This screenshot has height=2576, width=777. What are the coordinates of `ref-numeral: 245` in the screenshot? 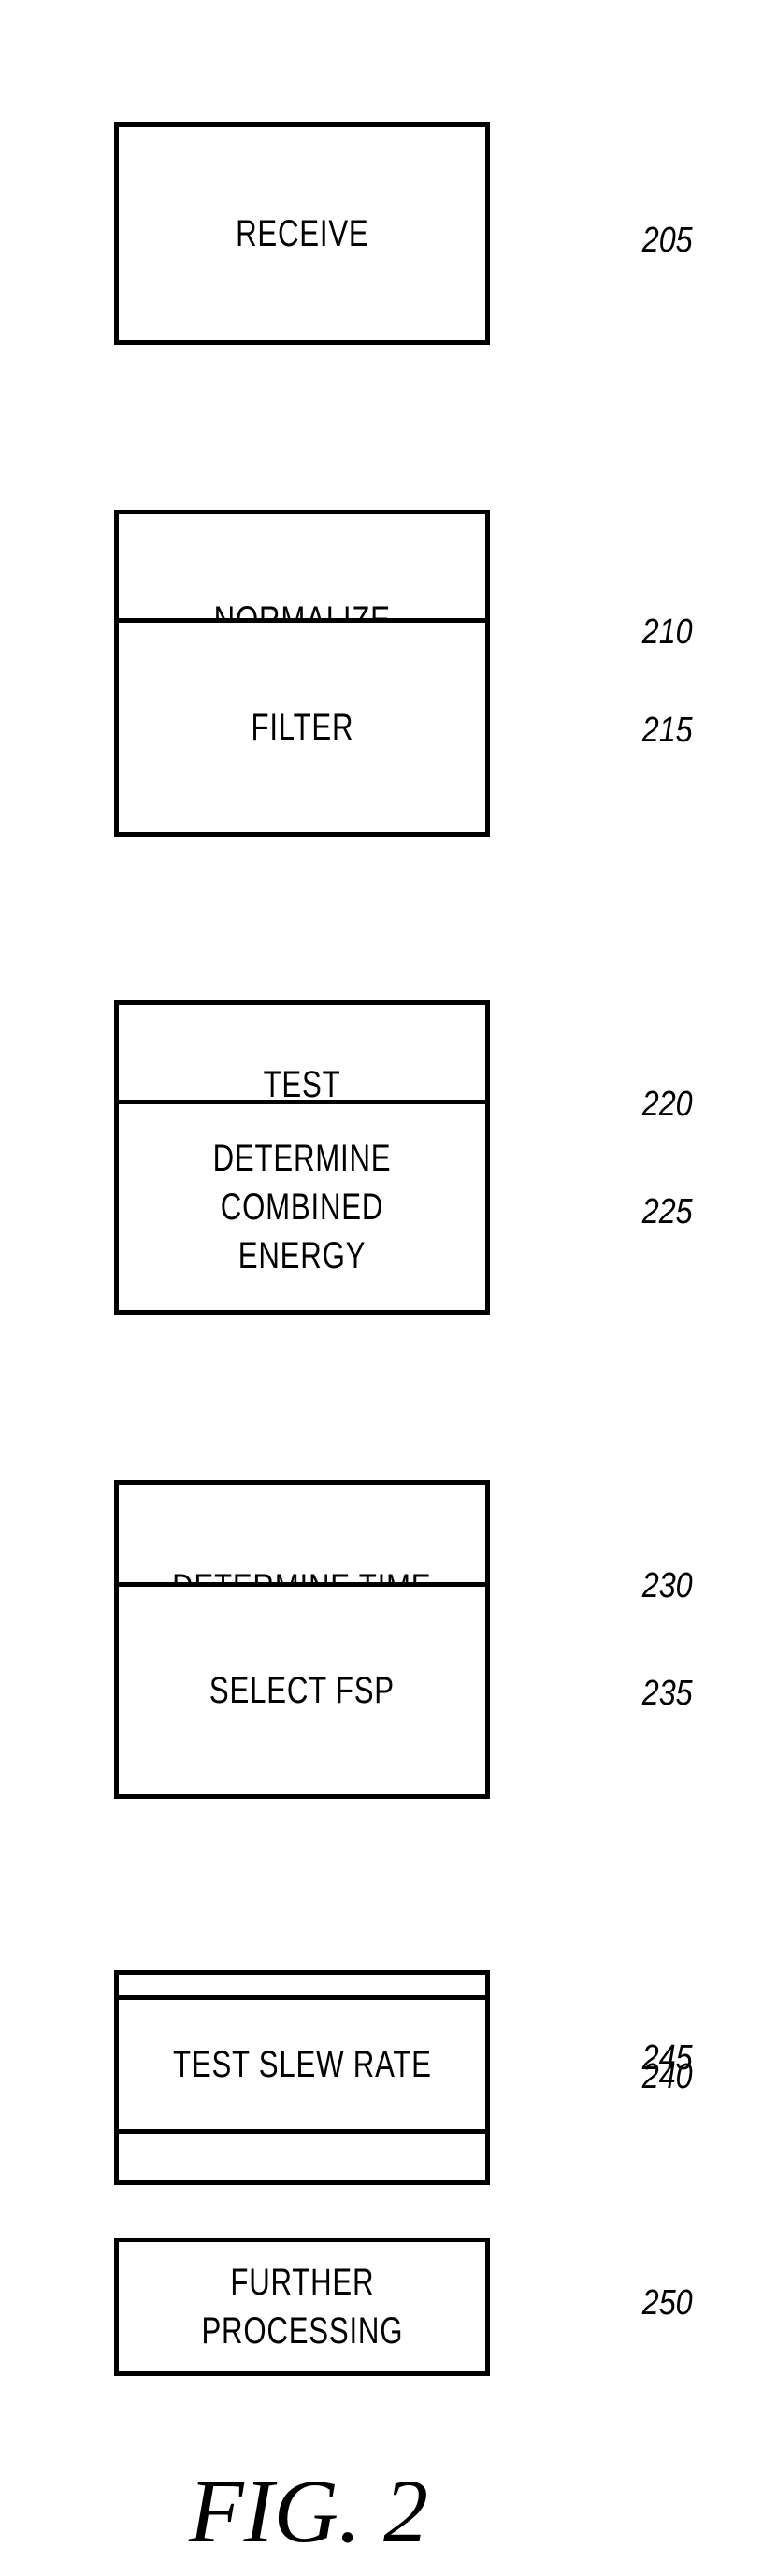 It's located at (667, 2058).